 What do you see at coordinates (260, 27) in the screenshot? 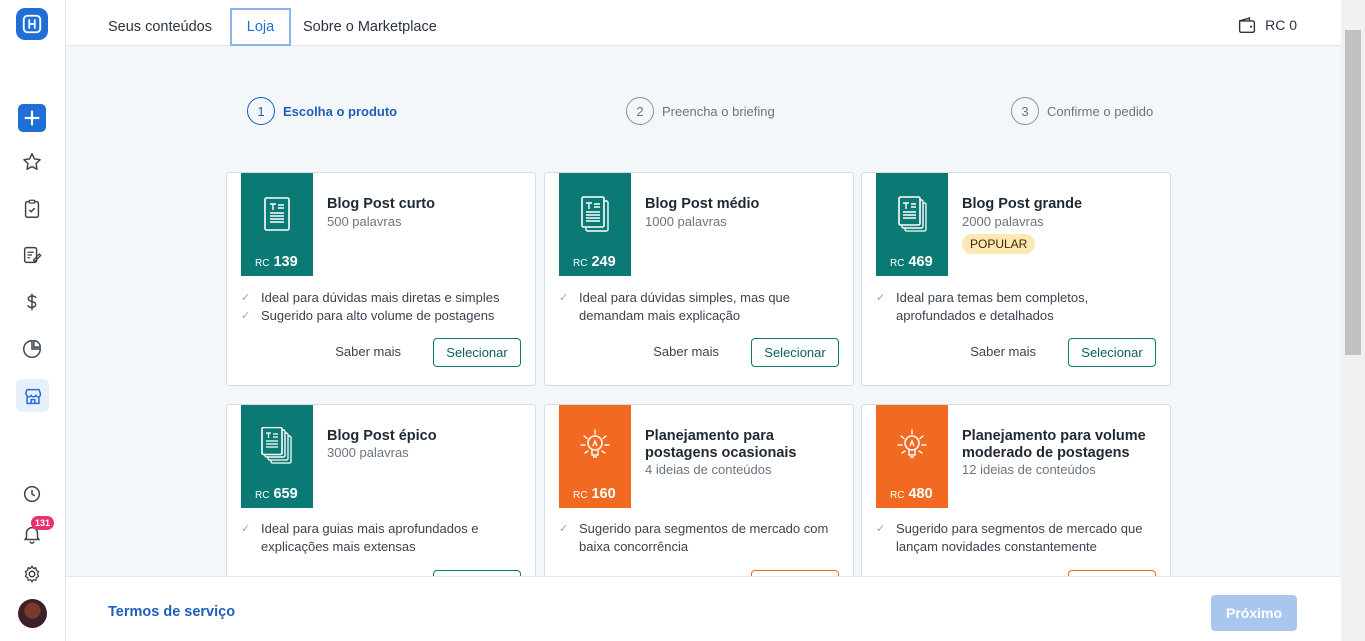
I see `tab-loja: Loja` at bounding box center [260, 27].